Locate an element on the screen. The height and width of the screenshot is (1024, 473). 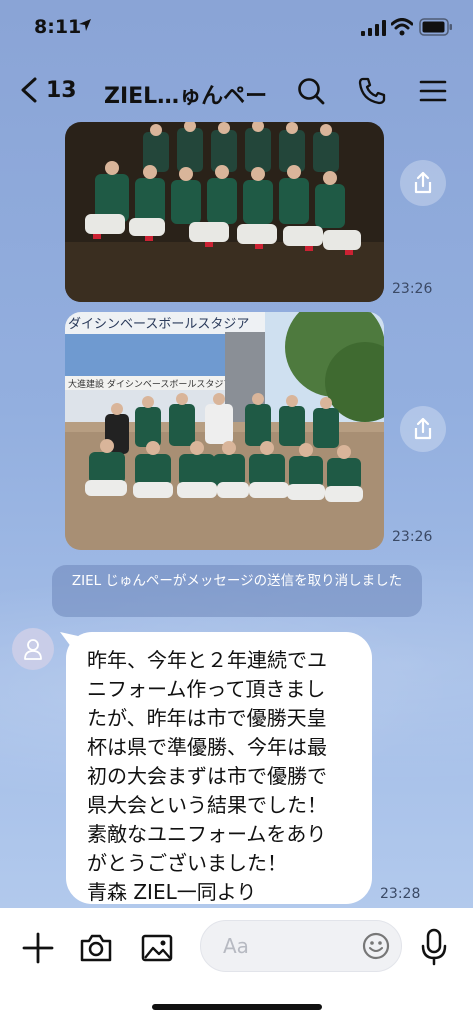
chat-title: ZIEL…ゅんペー is located at coordinates (189, 94).